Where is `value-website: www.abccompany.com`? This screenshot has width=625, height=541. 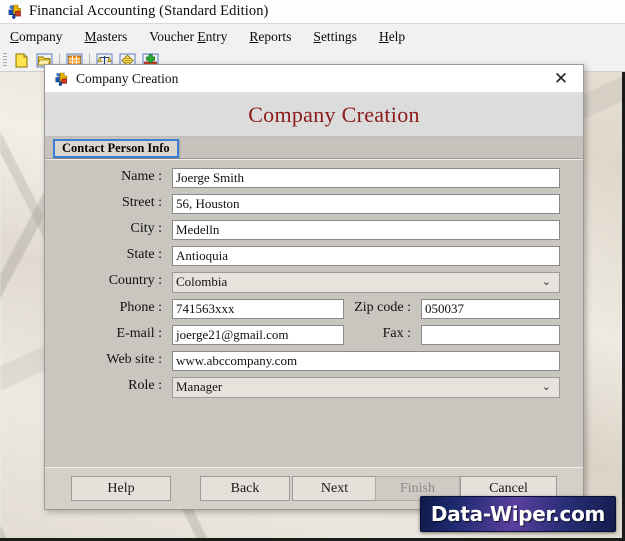
value-website: www.abccompany.com is located at coordinates (237, 360).